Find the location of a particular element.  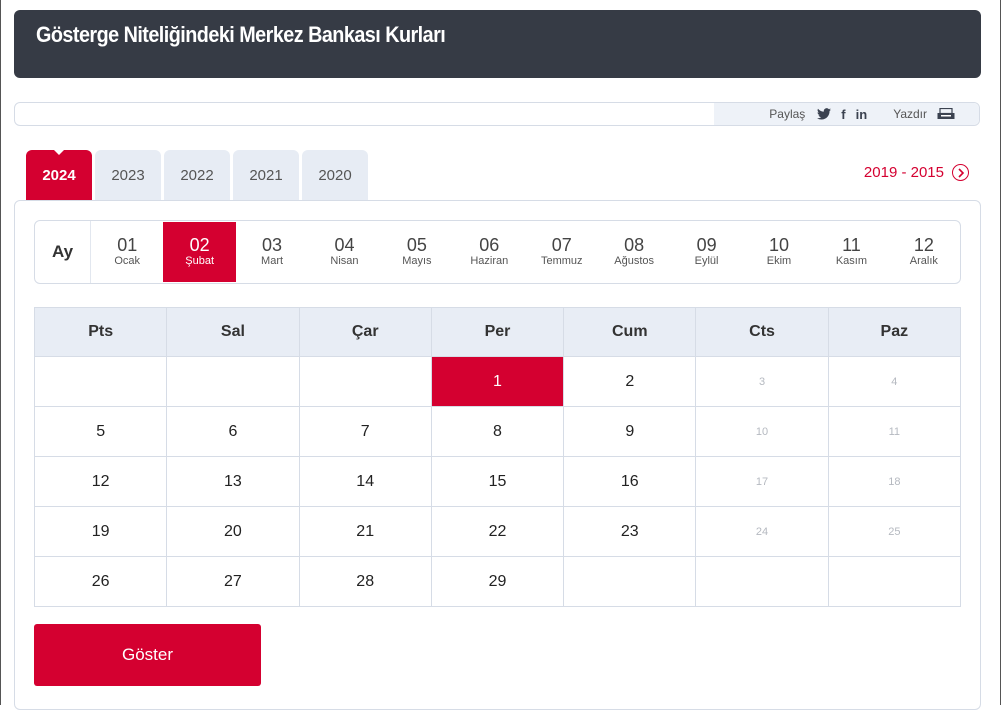

day-cell: 3 is located at coordinates (762, 381).